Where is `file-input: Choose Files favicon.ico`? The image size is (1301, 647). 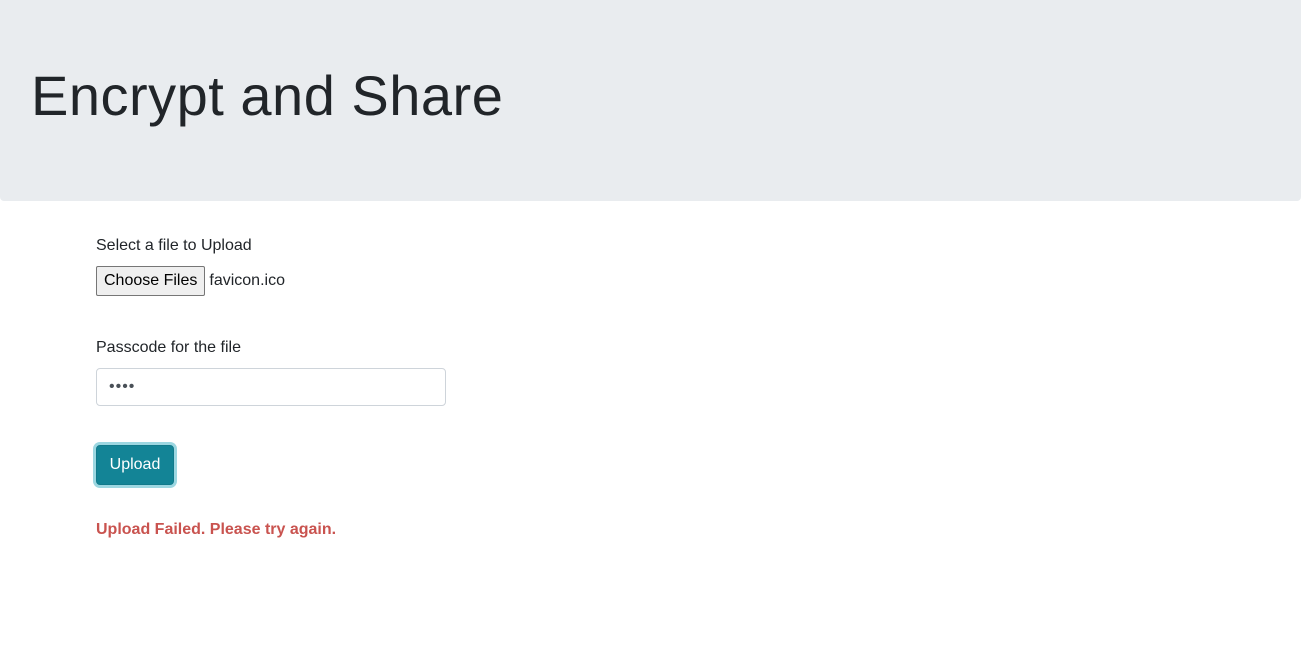 file-input: Choose Files favicon.ico is located at coordinates (190, 281).